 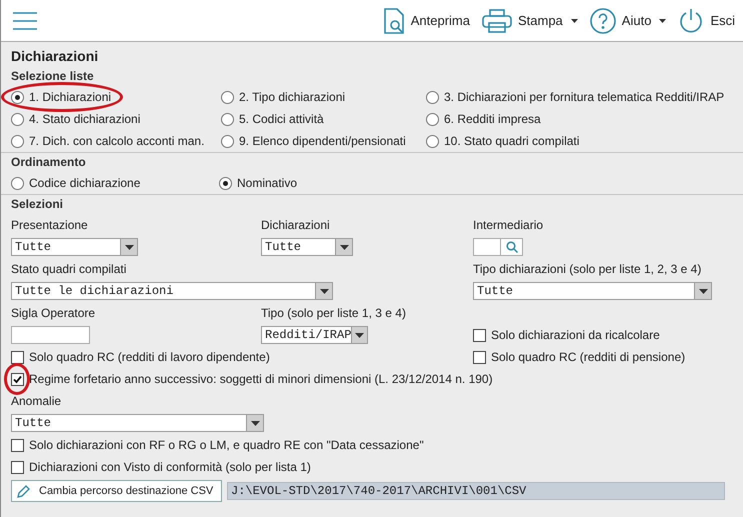 I want to click on radio-option: 5. Codici attività, so click(x=272, y=119).